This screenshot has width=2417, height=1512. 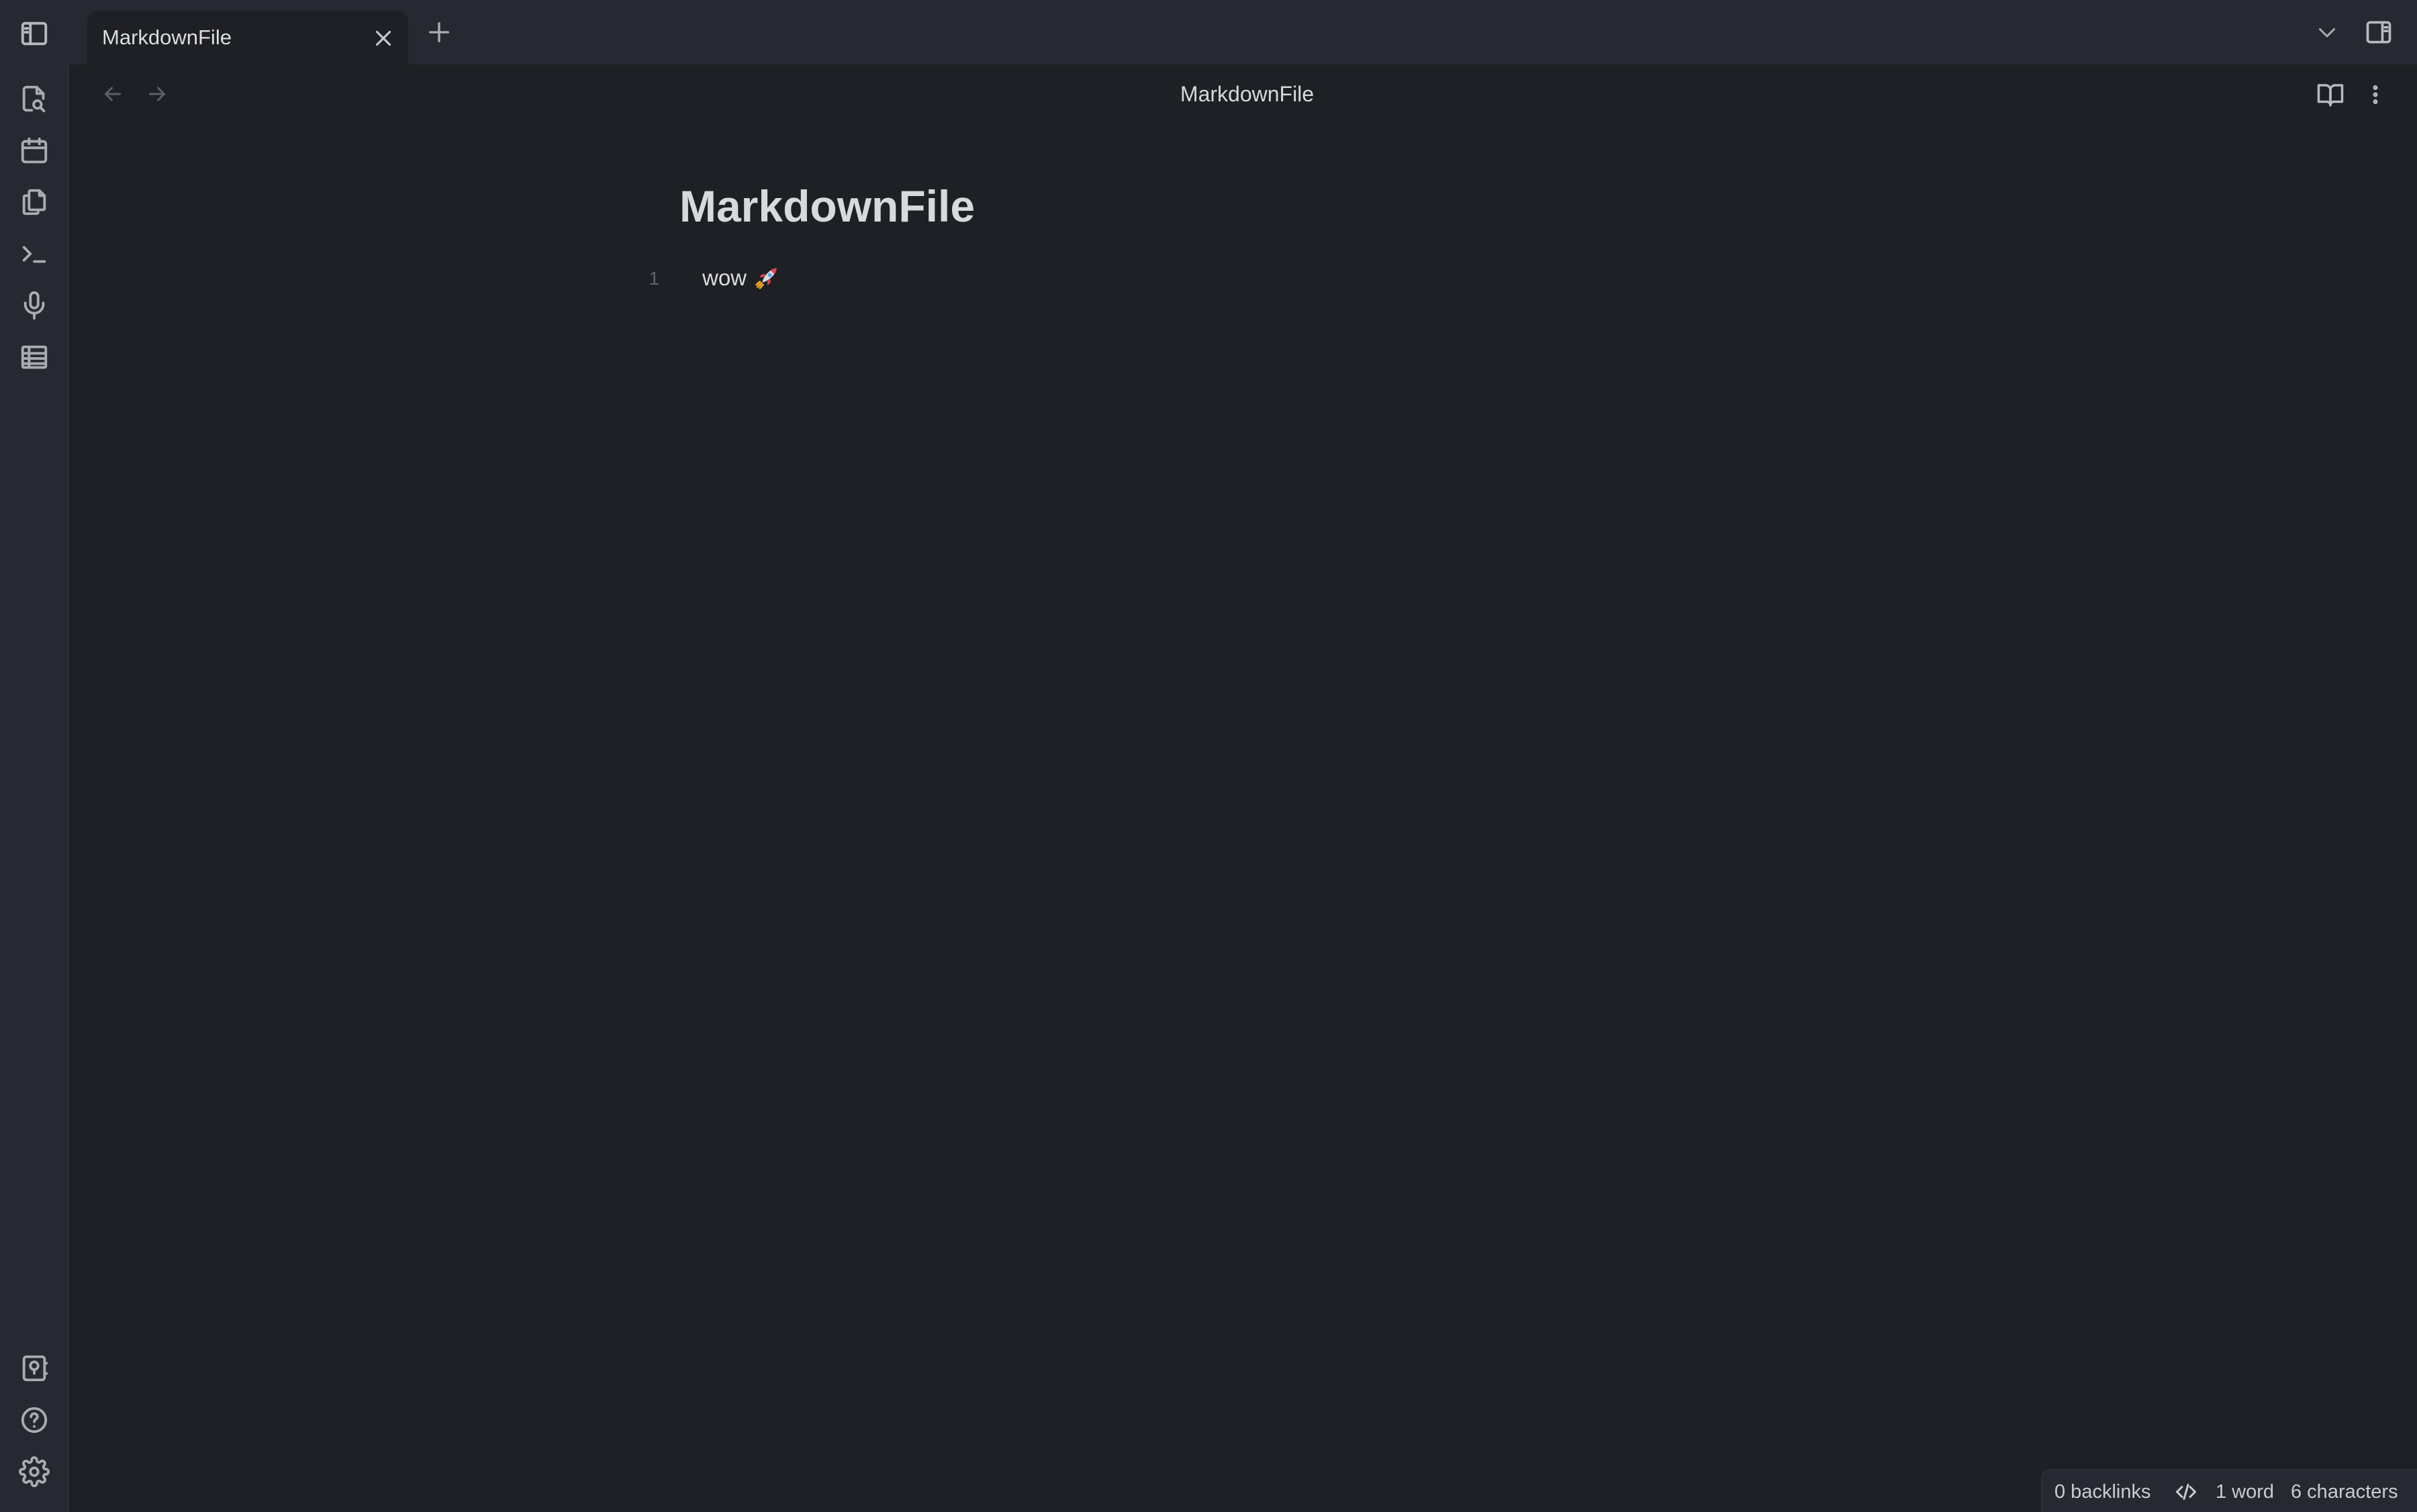 I want to click on tab-title: MarkdownFile, so click(x=167, y=37).